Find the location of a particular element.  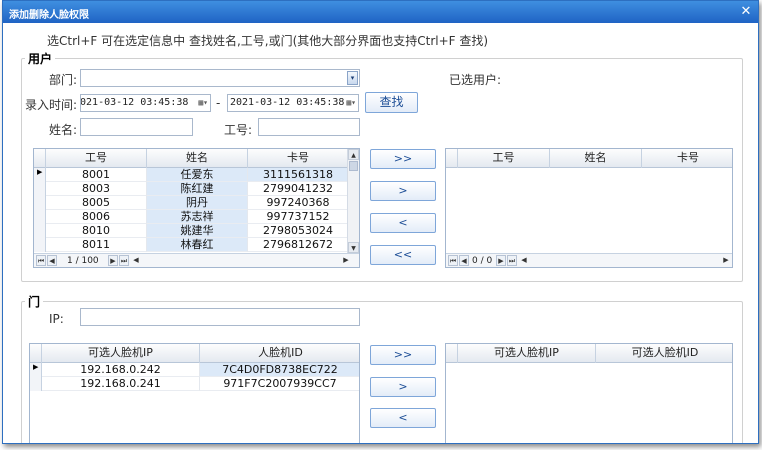

chevron-down-icon: ▾ is located at coordinates (352, 78).